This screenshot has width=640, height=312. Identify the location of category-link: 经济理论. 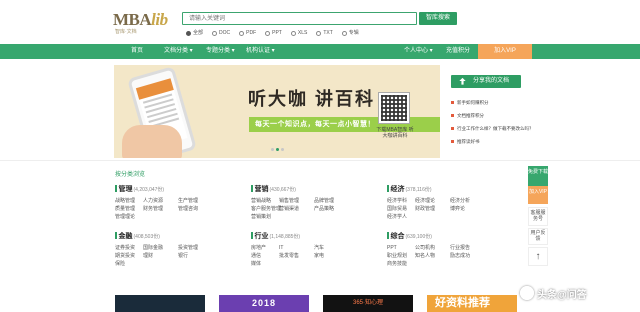
(429, 201).